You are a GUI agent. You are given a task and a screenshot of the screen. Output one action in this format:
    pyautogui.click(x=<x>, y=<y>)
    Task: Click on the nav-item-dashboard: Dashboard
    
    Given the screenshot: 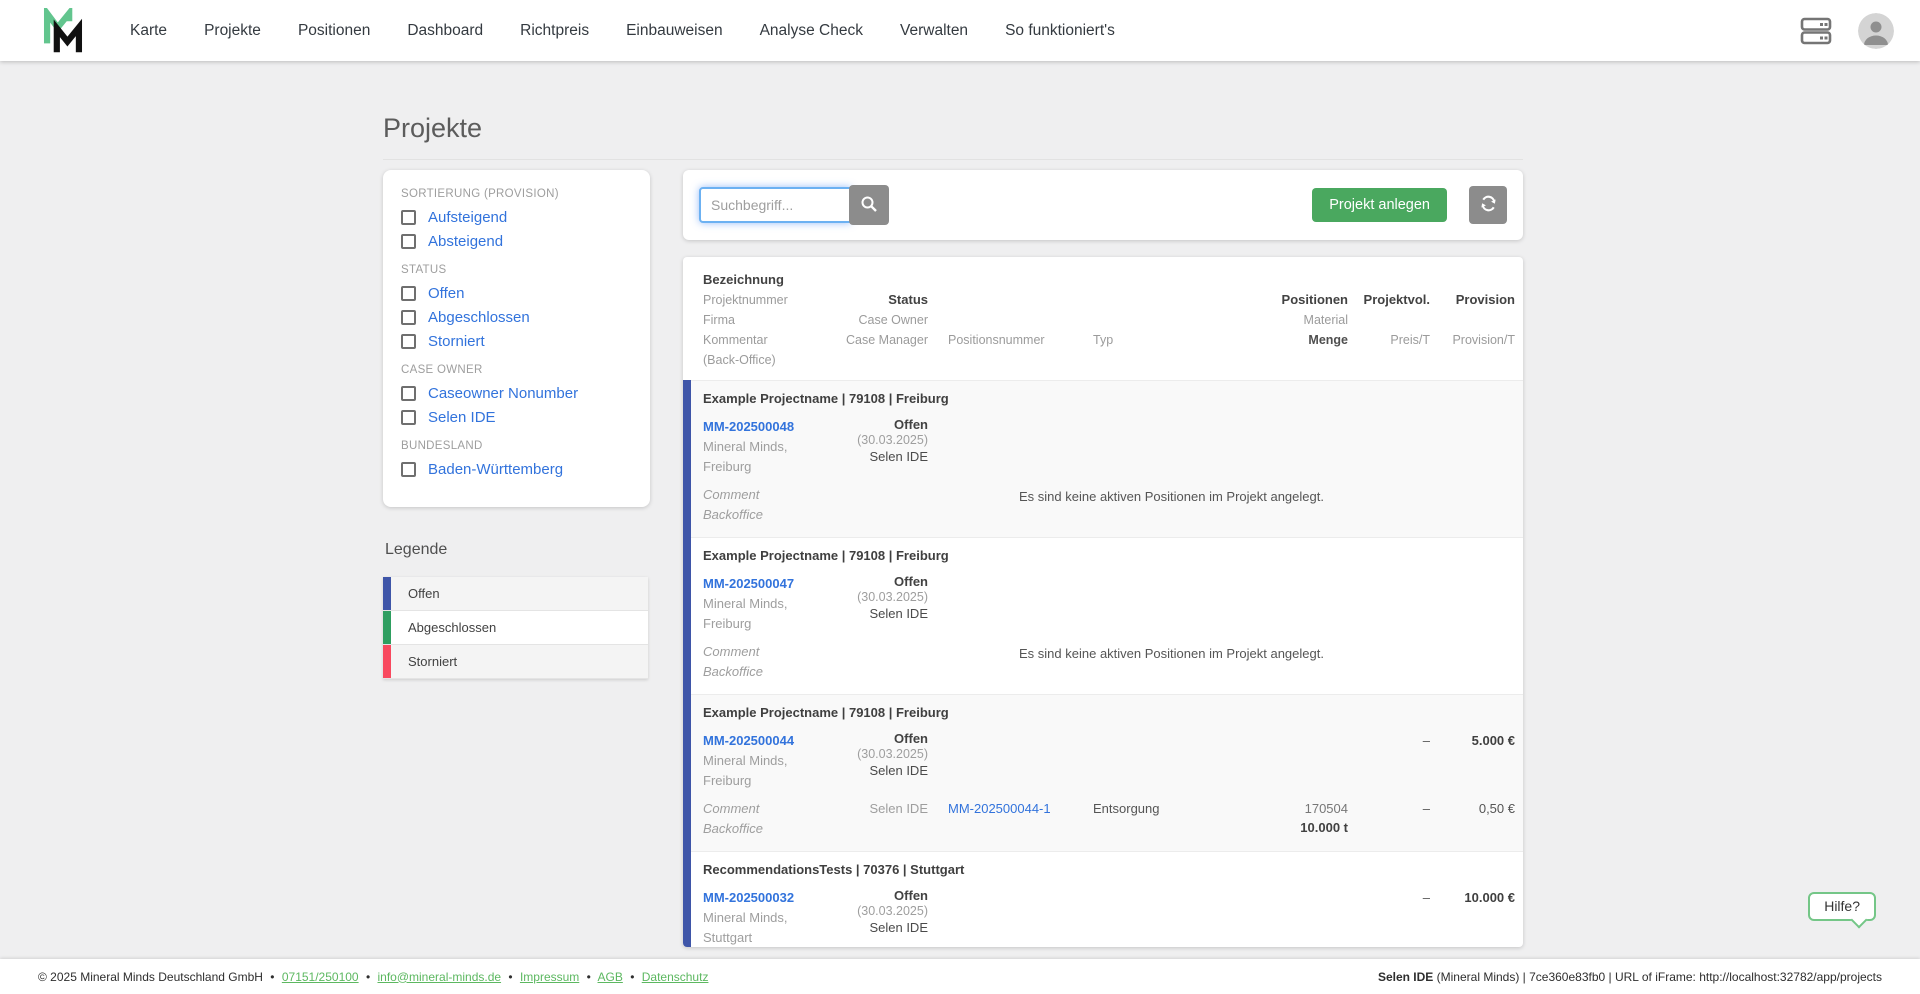 What is the action you would take?
    pyautogui.click(x=445, y=31)
    